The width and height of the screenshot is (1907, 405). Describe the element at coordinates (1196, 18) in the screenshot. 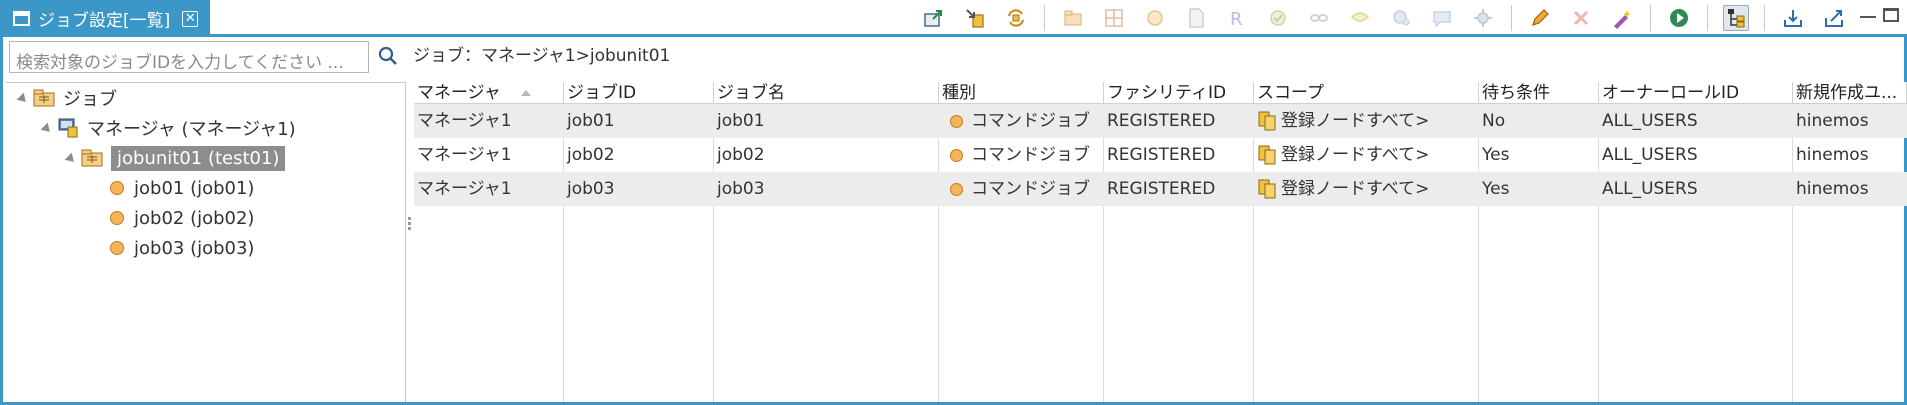

I see `file-job-icon` at that location.